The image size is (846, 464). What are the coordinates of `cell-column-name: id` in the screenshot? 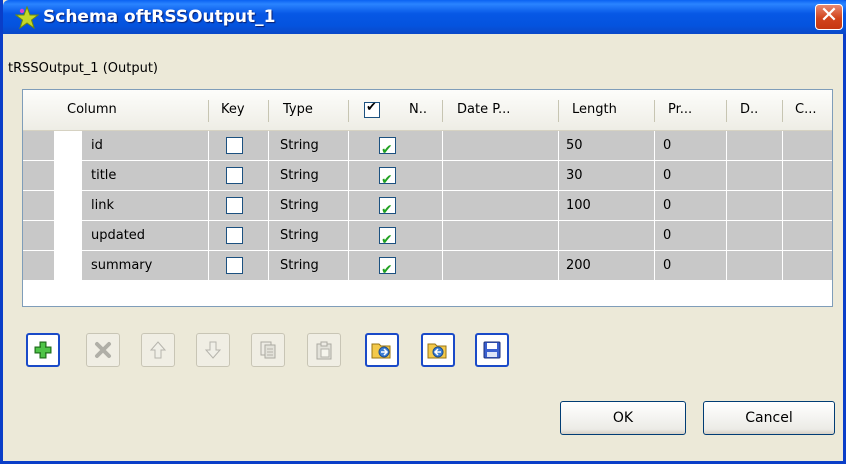 It's located at (147, 146).